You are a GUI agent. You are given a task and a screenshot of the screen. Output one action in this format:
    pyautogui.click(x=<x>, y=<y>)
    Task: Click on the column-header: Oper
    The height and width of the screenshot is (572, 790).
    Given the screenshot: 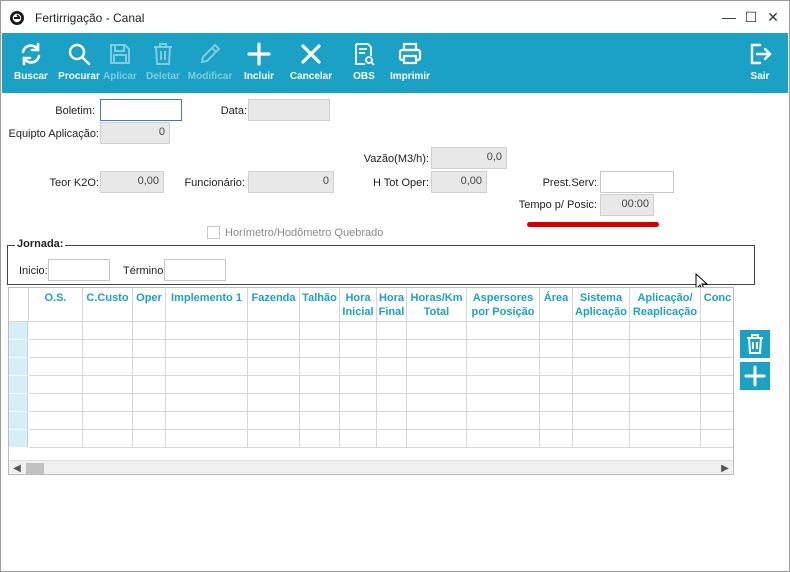 What is the action you would take?
    pyautogui.click(x=149, y=305)
    